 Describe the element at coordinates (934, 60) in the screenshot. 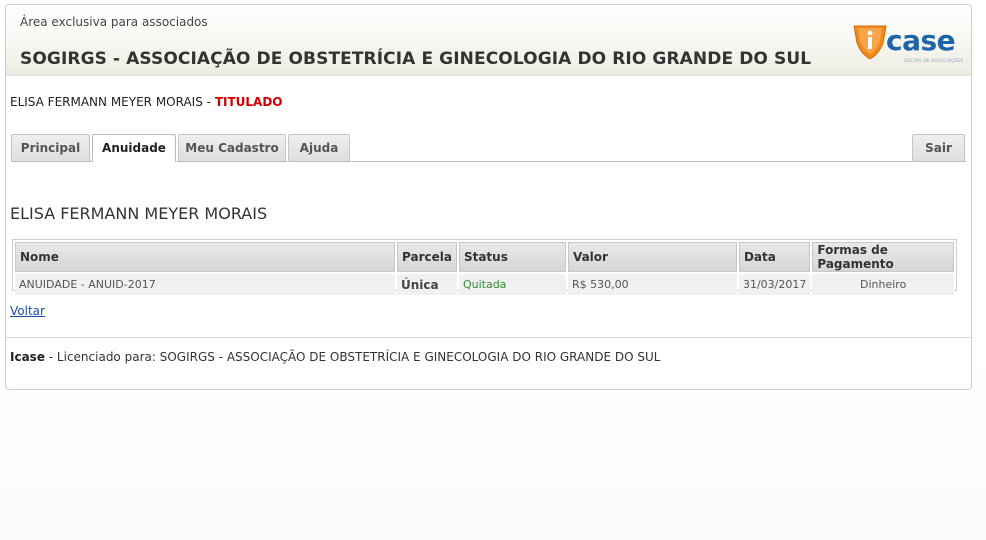

I see `logo-tagline: GESTÃO DE ASSOCIAÇÕES` at that location.